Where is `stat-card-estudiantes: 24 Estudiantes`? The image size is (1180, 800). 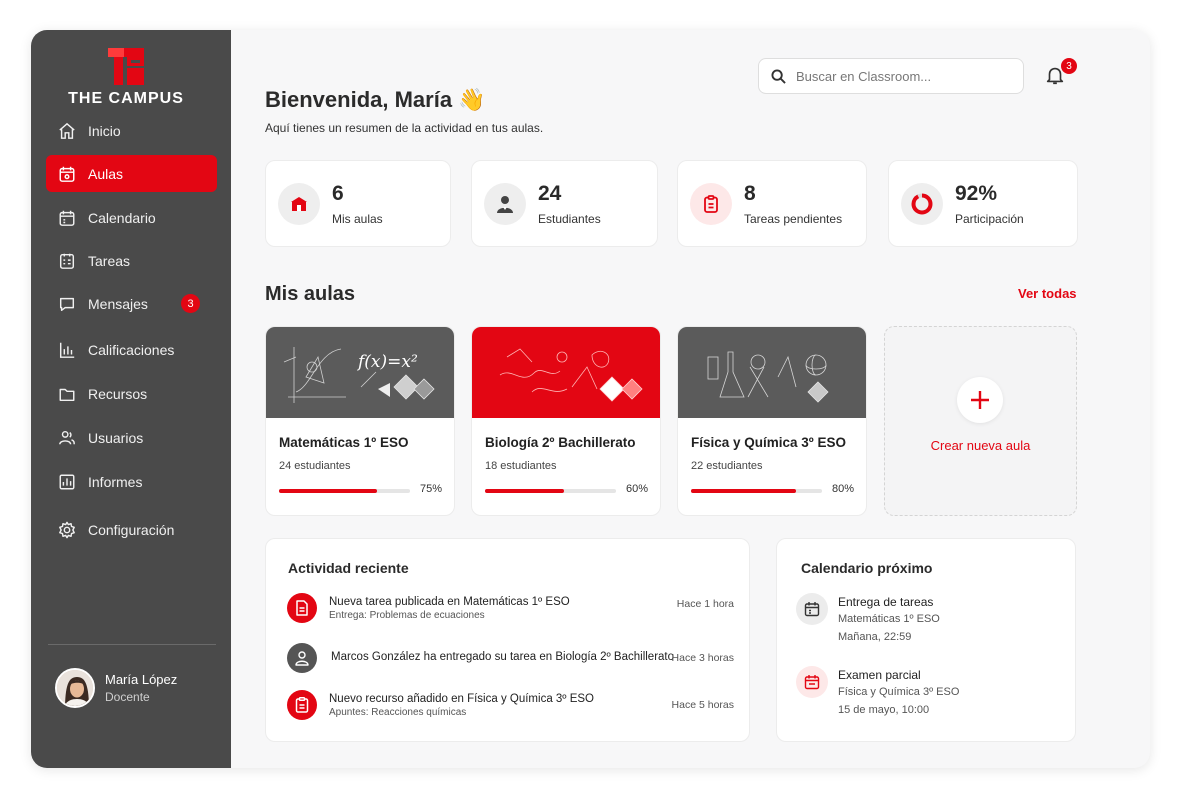
stat-card-estudiantes: 24 Estudiantes is located at coordinates (564, 203).